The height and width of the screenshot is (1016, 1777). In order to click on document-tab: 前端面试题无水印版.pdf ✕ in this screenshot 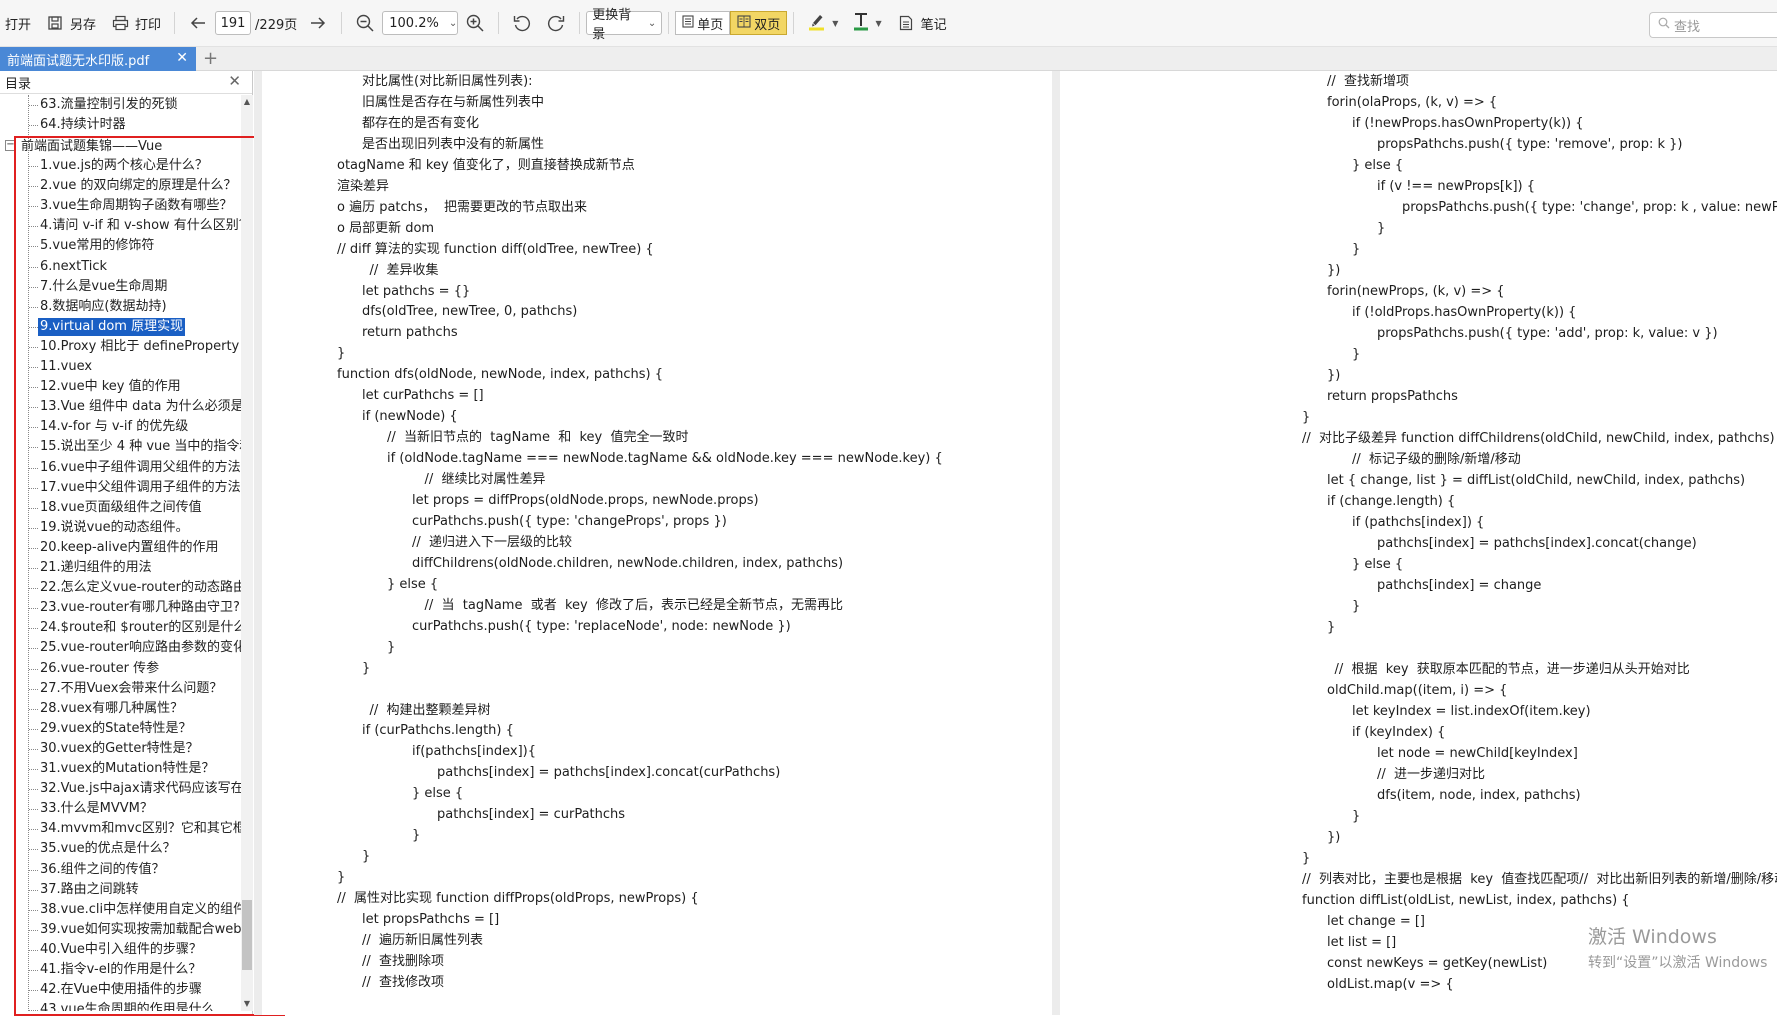, I will do `click(98, 59)`.